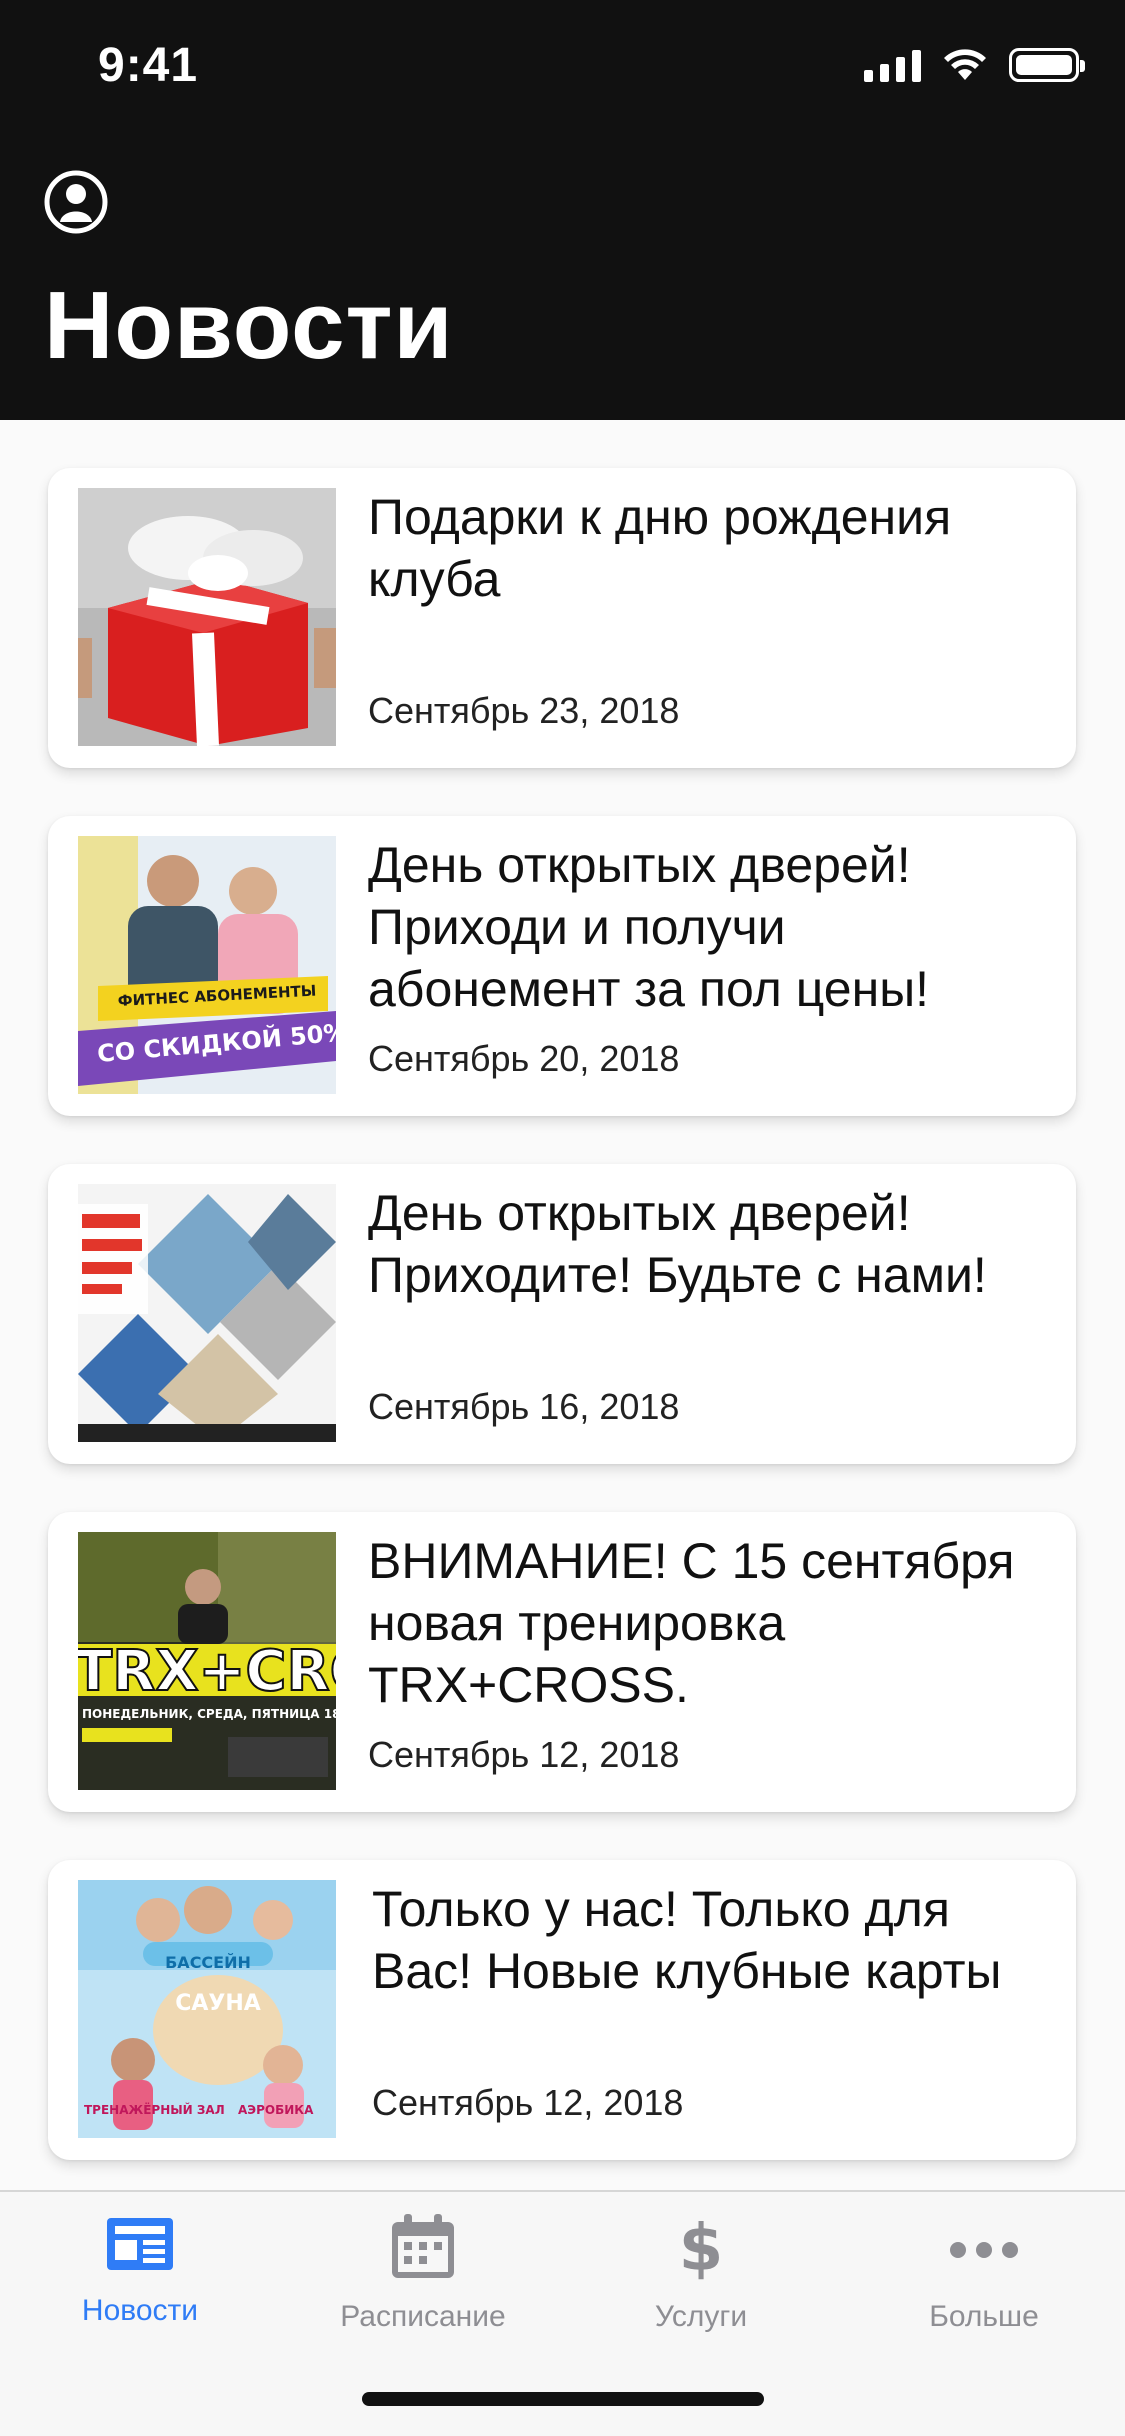  What do you see at coordinates (524, 1406) in the screenshot?
I see `news-date: Сентябрь 16, 2018` at bounding box center [524, 1406].